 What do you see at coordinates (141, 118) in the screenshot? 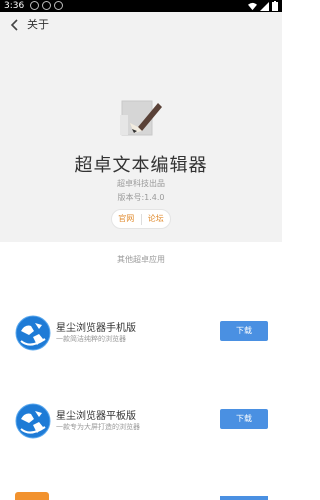
I see `pen-document-icon` at bounding box center [141, 118].